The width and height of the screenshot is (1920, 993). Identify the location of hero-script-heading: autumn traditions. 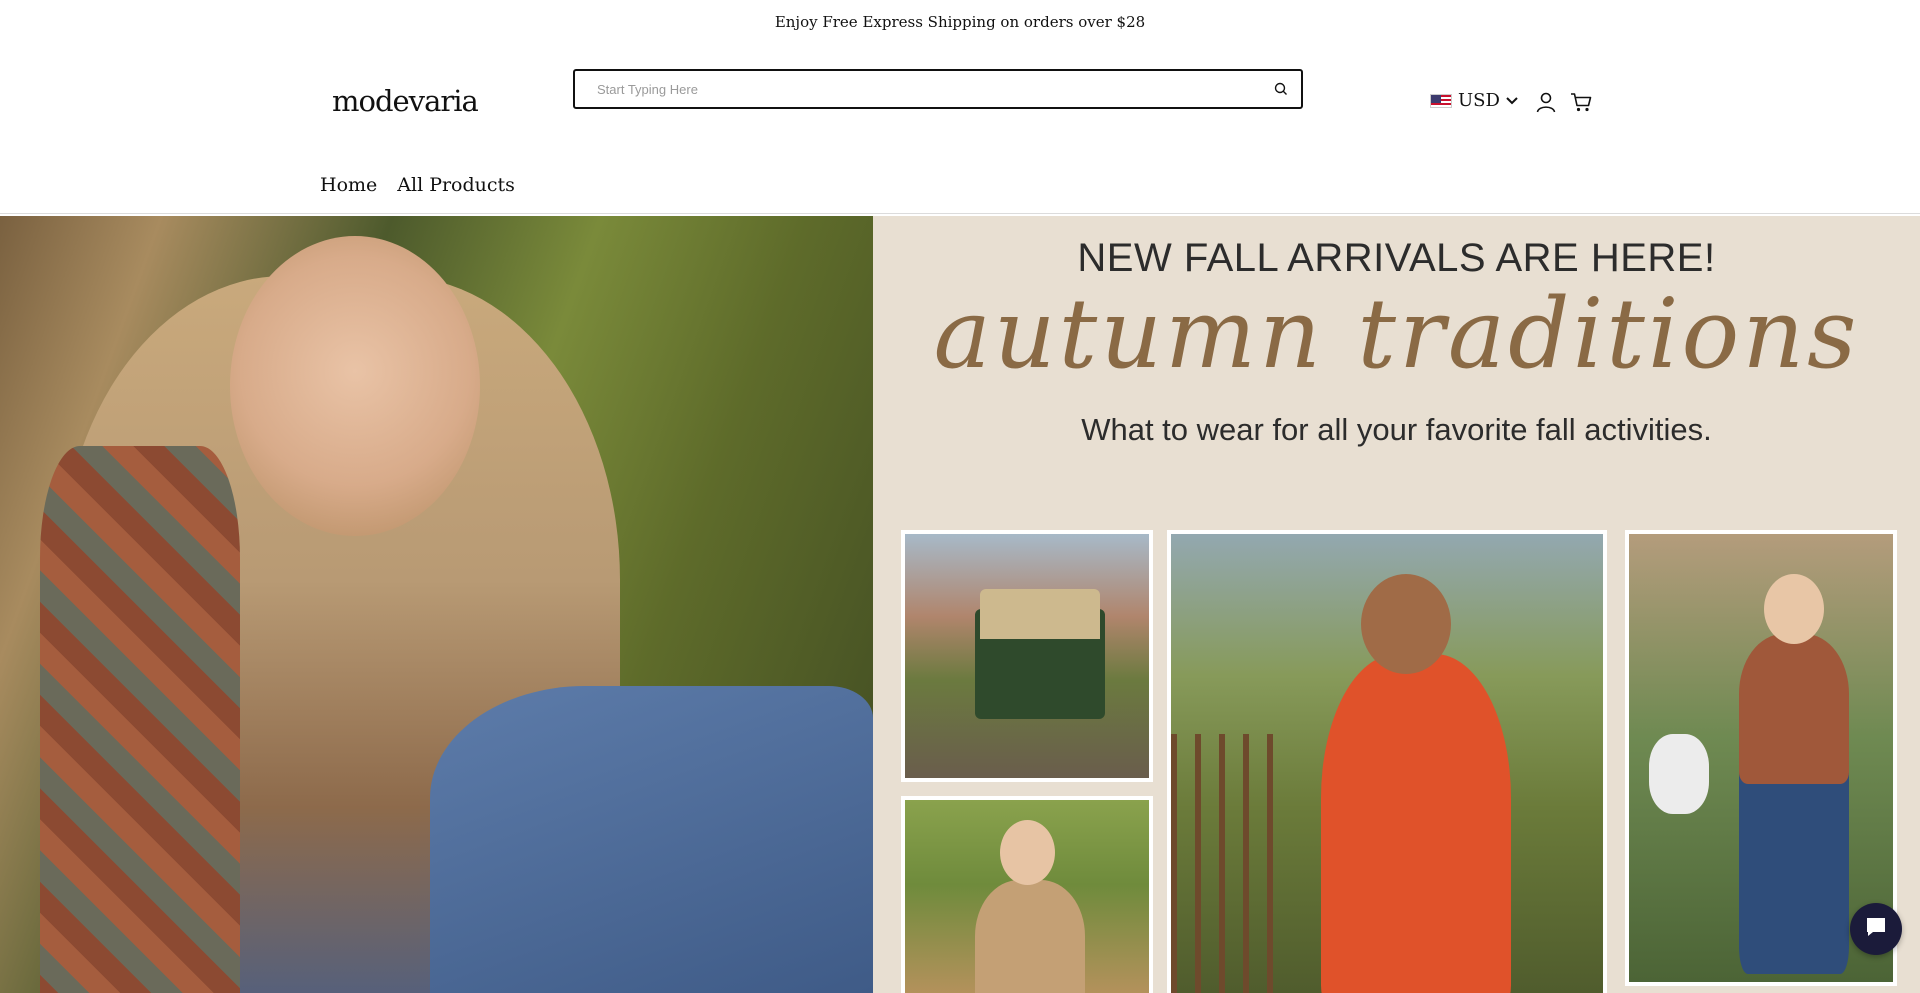
(1396, 334).